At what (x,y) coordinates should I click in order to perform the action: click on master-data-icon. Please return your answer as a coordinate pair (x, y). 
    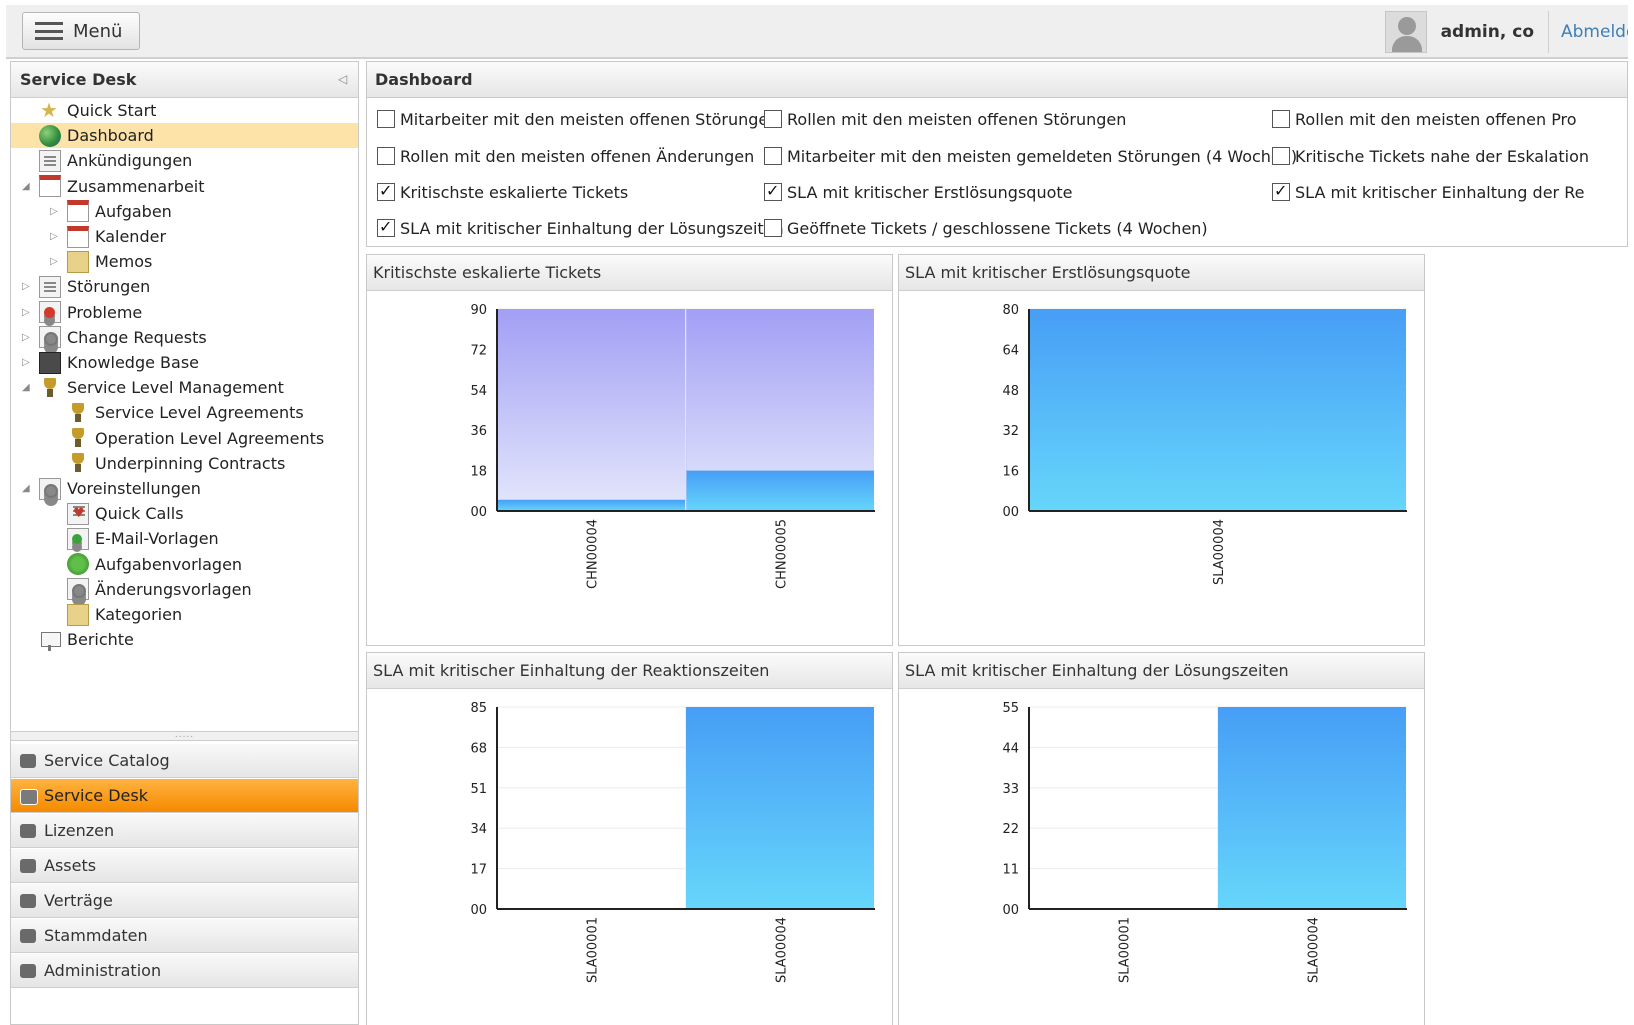
    Looking at the image, I should click on (28, 936).